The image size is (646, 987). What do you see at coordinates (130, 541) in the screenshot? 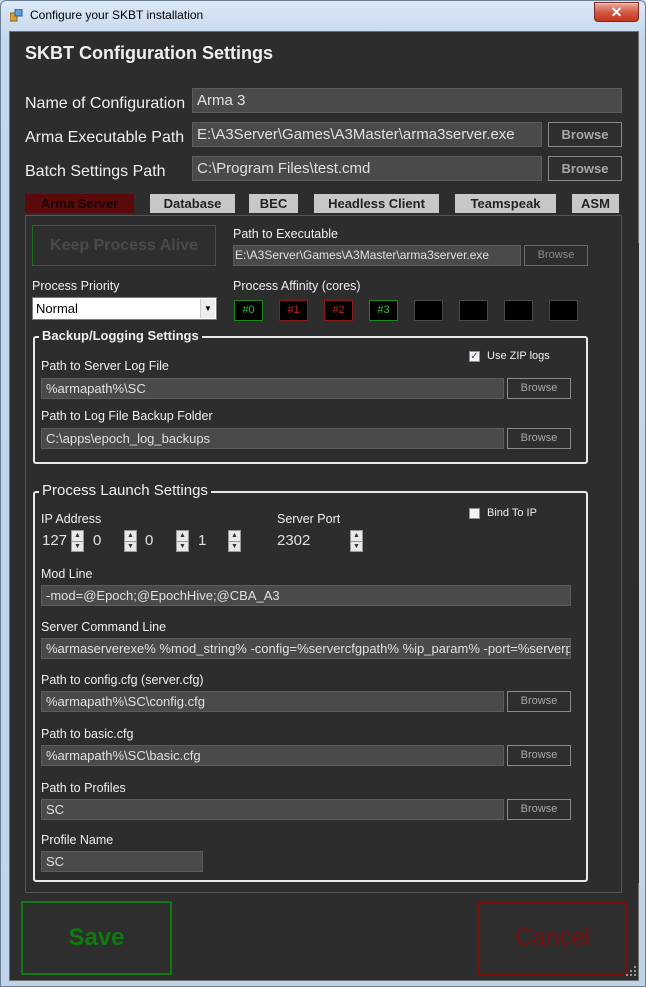
I see `ip-octet-2-spinner: ▲ ▼` at bounding box center [130, 541].